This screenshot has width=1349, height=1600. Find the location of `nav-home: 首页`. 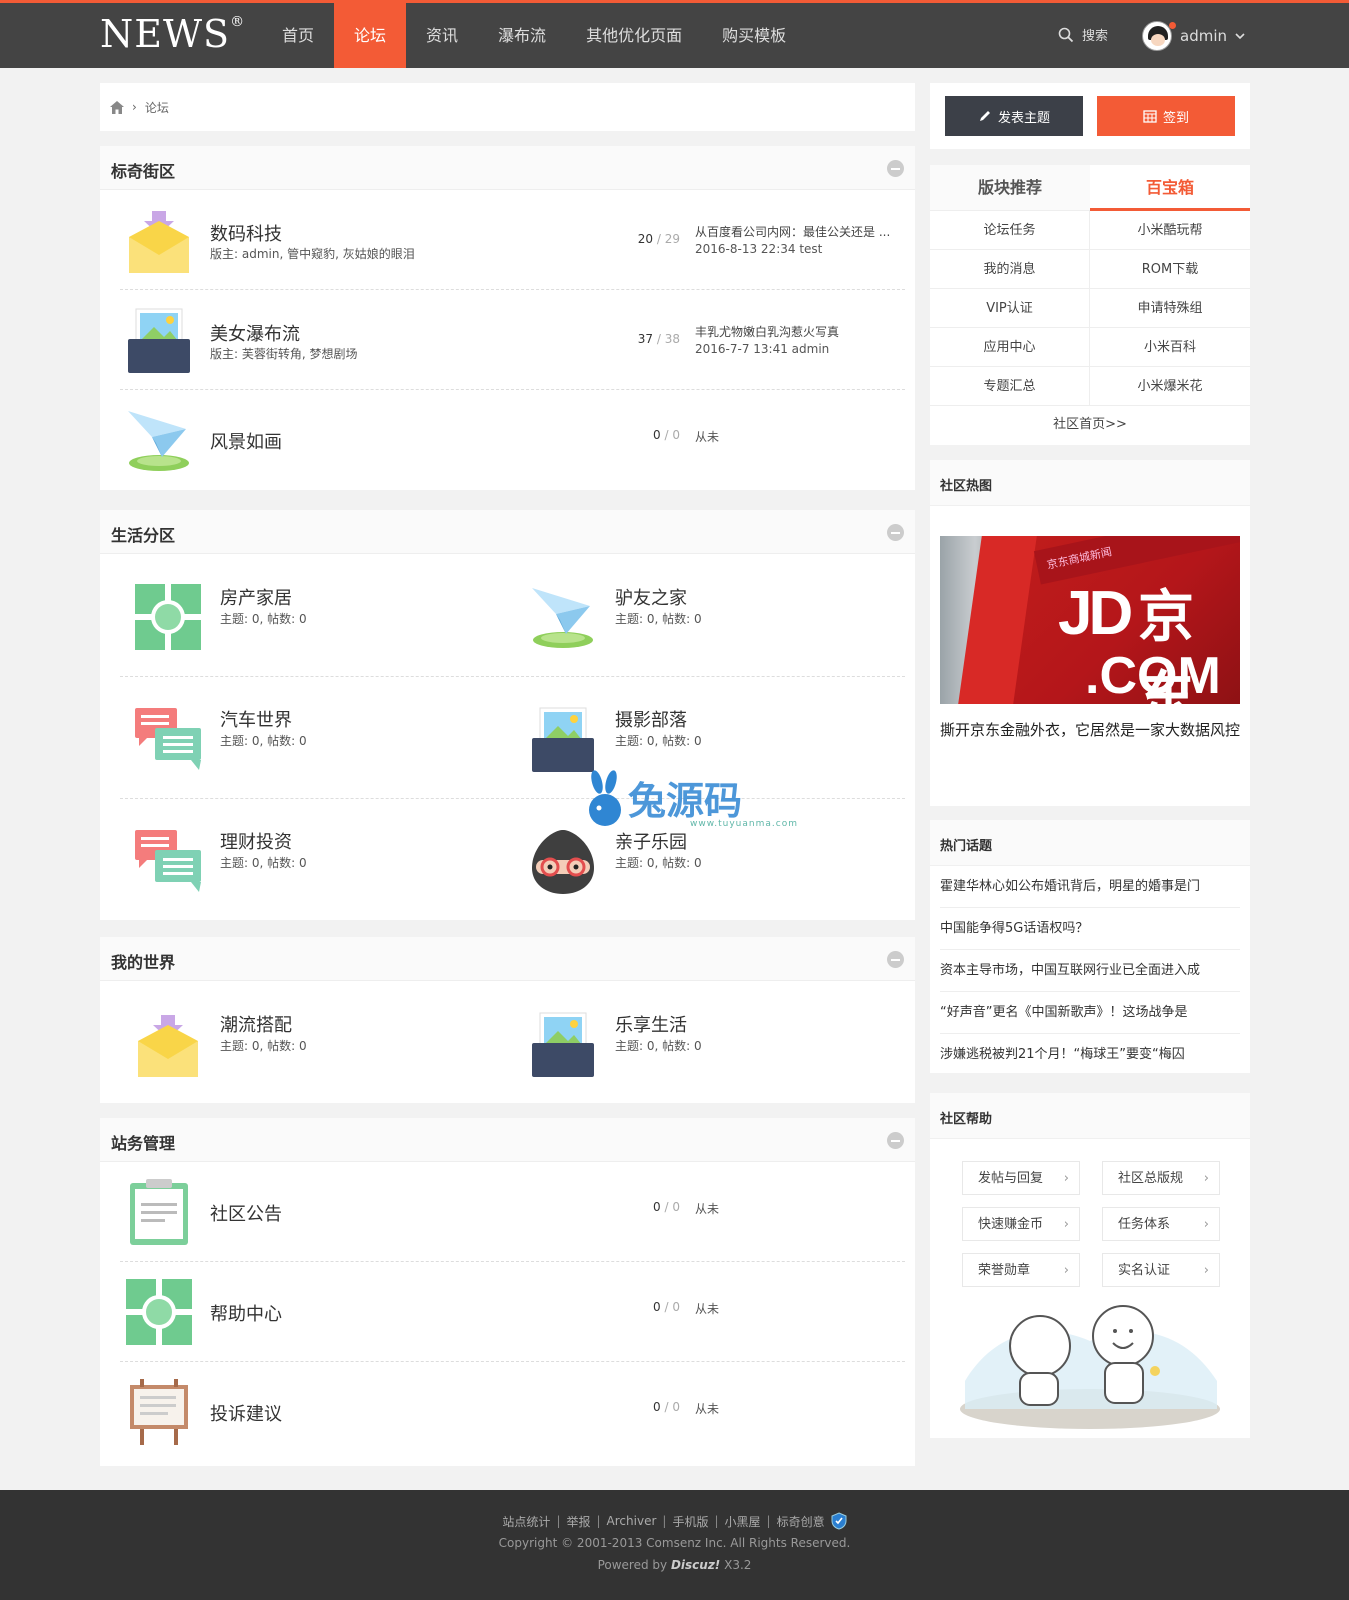

nav-home: 首页 is located at coordinates (298, 35).